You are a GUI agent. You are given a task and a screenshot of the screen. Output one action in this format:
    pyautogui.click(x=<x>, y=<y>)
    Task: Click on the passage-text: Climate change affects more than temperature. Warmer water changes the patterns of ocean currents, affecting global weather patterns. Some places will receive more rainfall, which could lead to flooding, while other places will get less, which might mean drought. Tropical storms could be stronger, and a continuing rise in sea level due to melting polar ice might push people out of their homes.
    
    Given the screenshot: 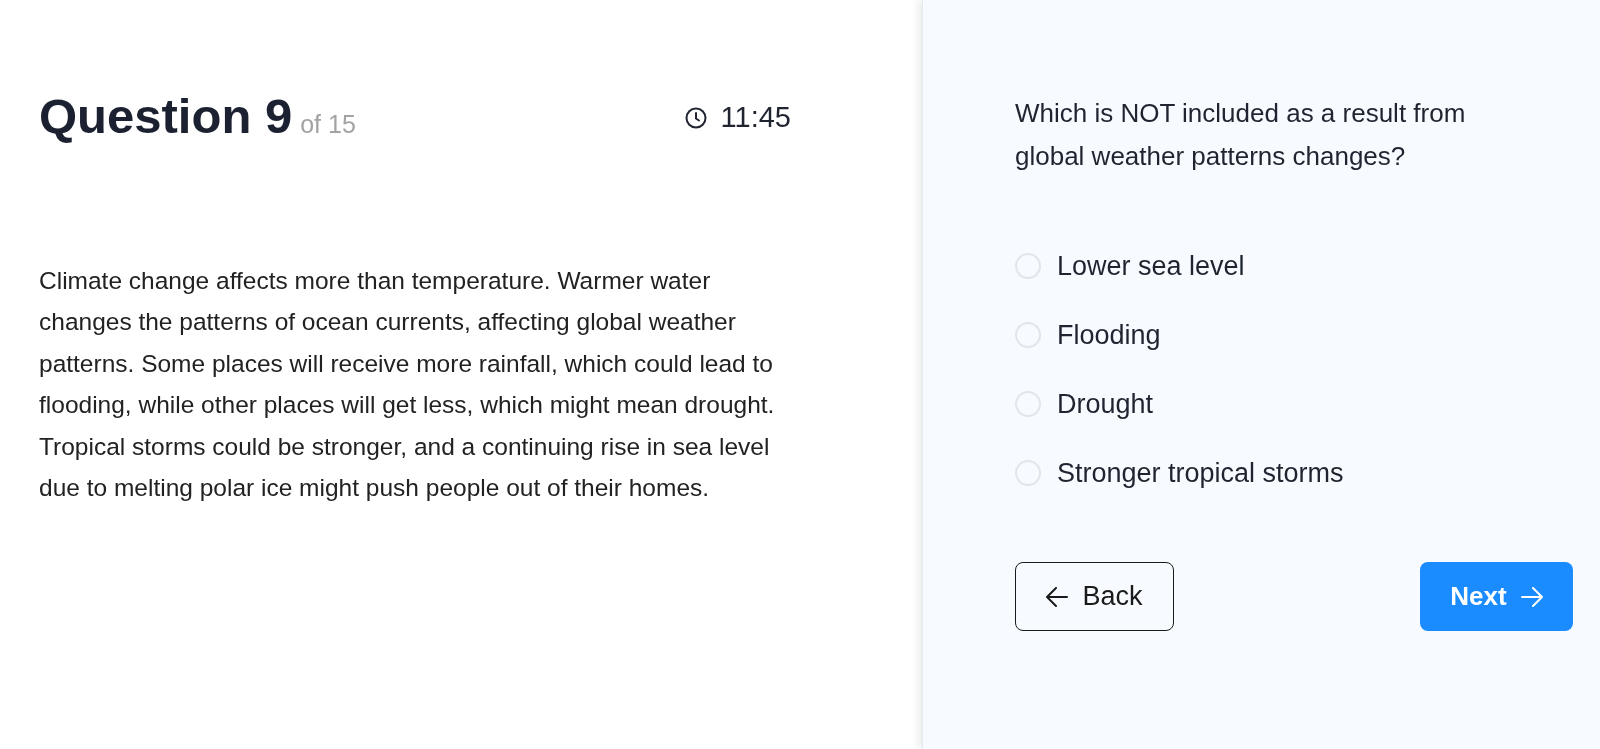 What is the action you would take?
    pyautogui.click(x=407, y=384)
    